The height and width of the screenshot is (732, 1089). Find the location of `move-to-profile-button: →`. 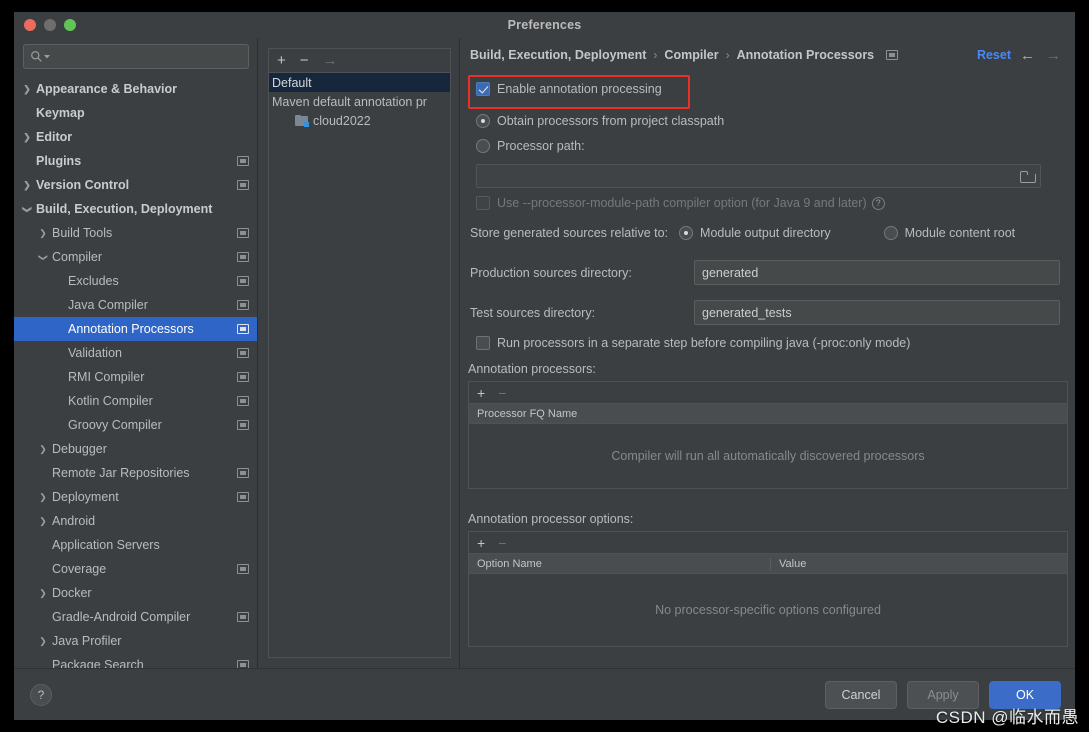

move-to-profile-button: → is located at coordinates (330, 60).